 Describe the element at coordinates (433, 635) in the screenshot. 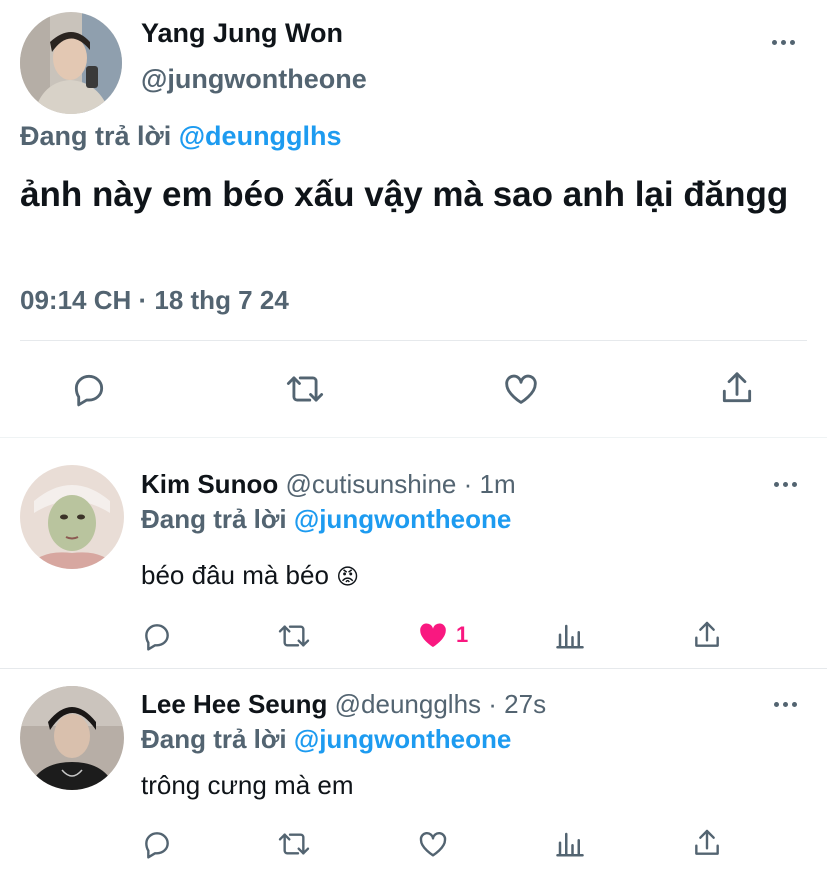

I see `like-filled-icon` at that location.